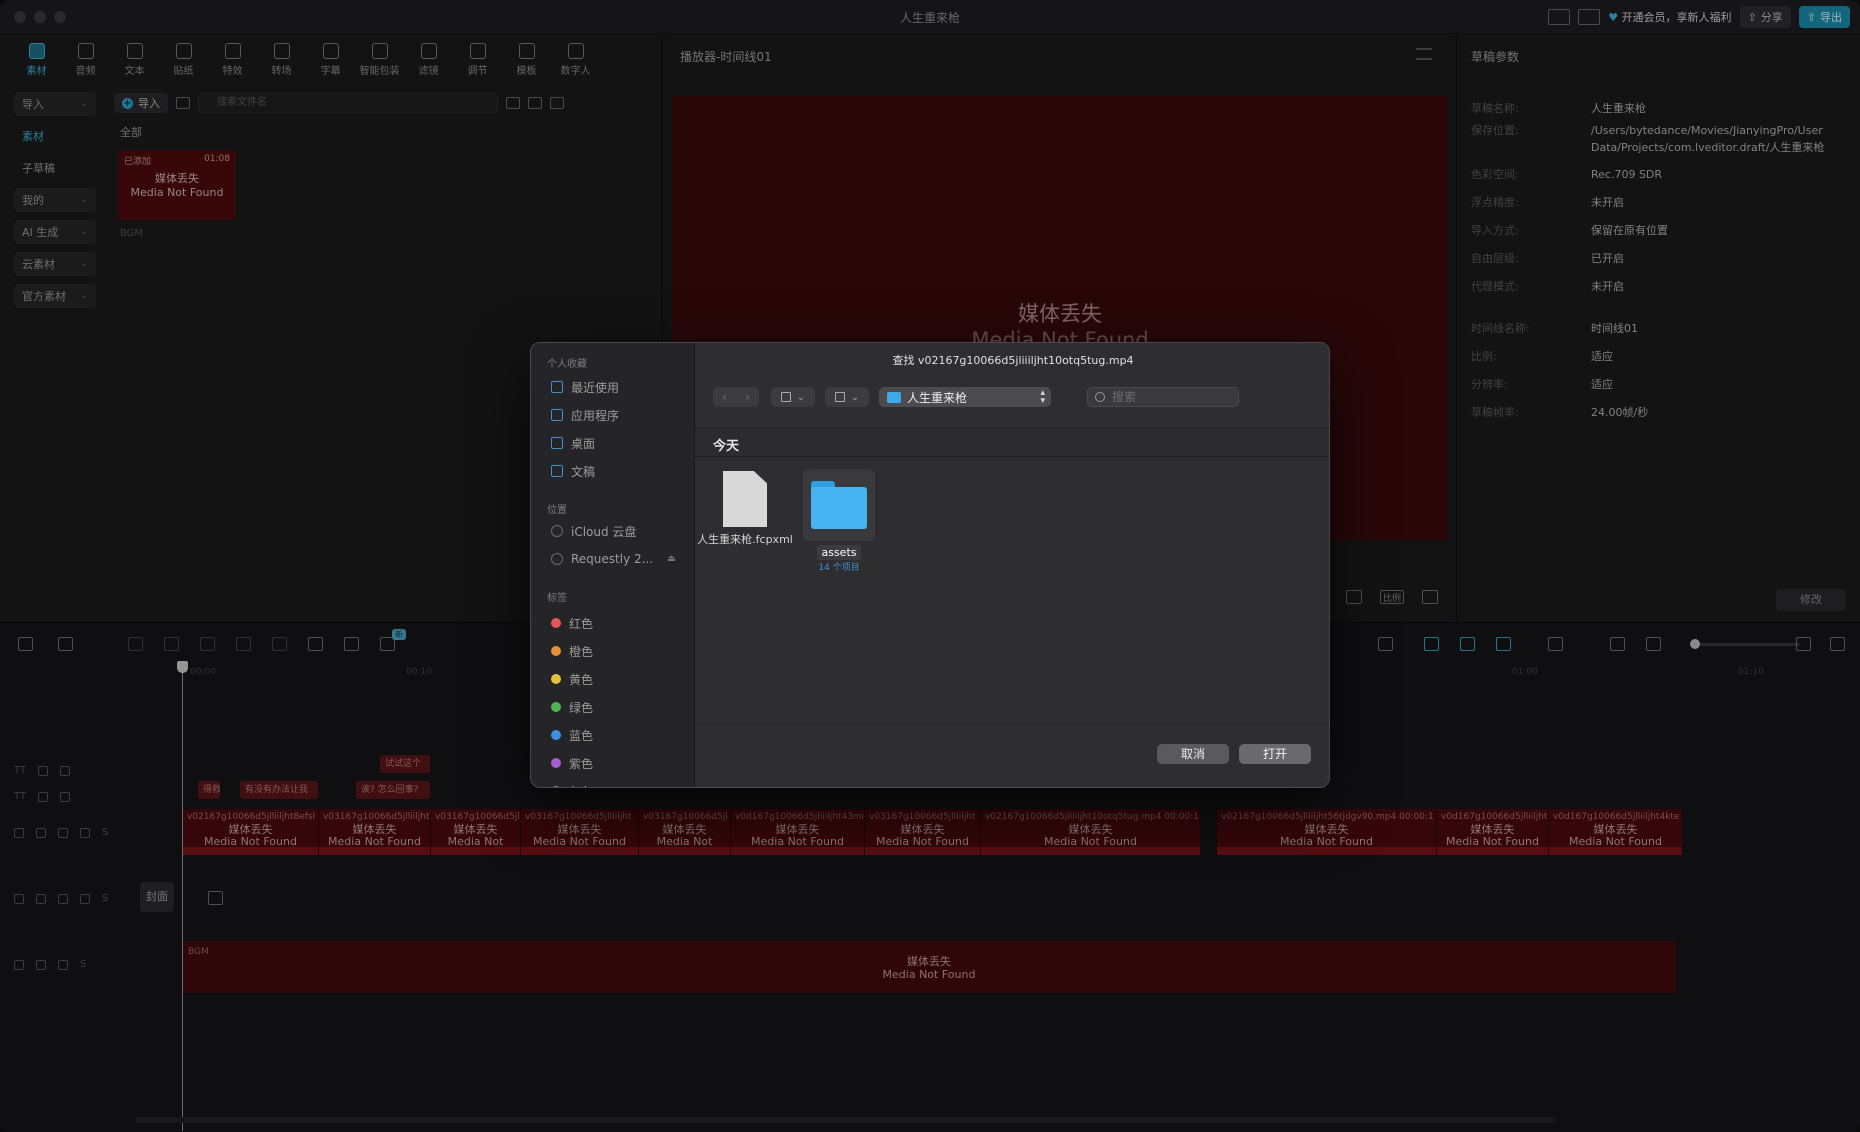  Describe the element at coordinates (581, 763) in the screenshot. I see `tag-label: 紫色` at that location.